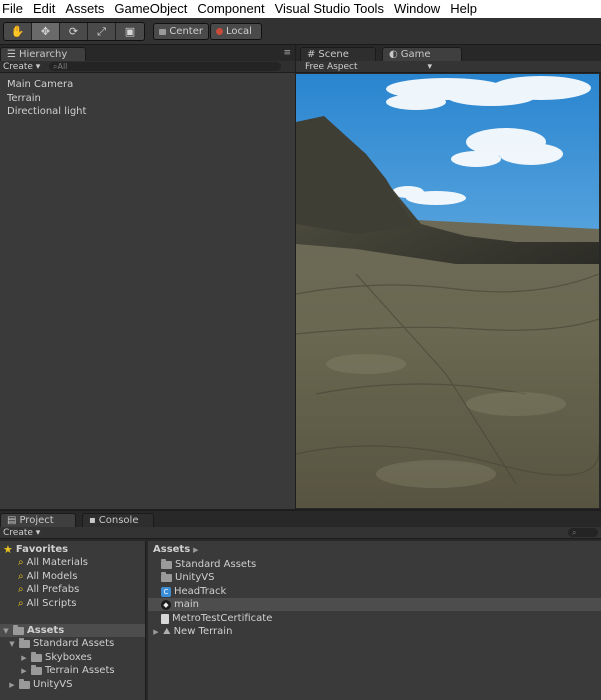 The height and width of the screenshot is (700, 601). What do you see at coordinates (47, 603) in the screenshot?
I see `favorite-all-scripts: ⌕ All Scripts` at bounding box center [47, 603].